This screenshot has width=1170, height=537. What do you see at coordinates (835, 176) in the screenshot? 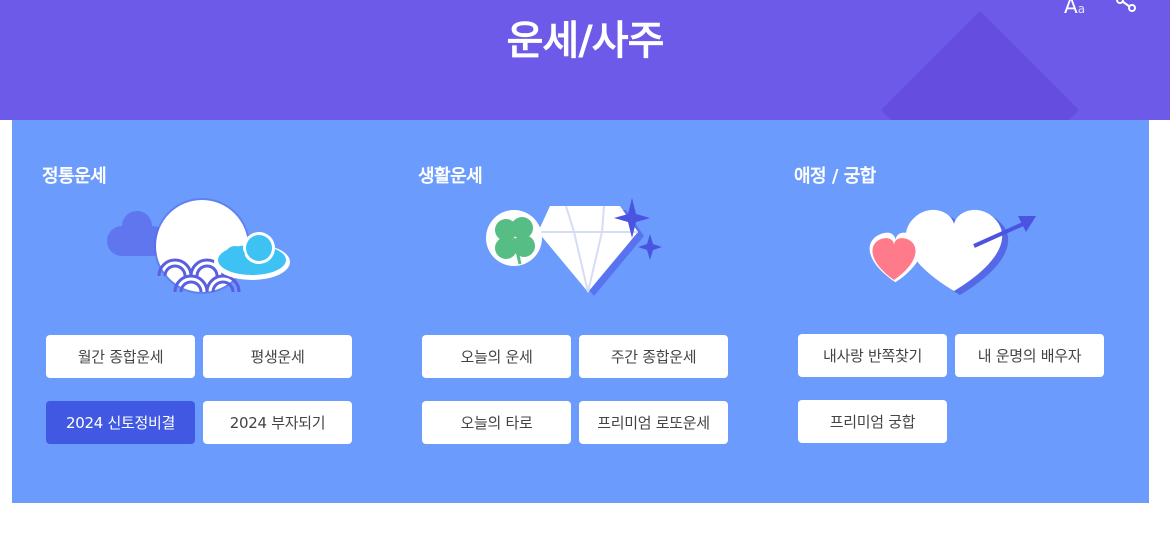
I see `section-title: 애정 / 궁합` at bounding box center [835, 176].